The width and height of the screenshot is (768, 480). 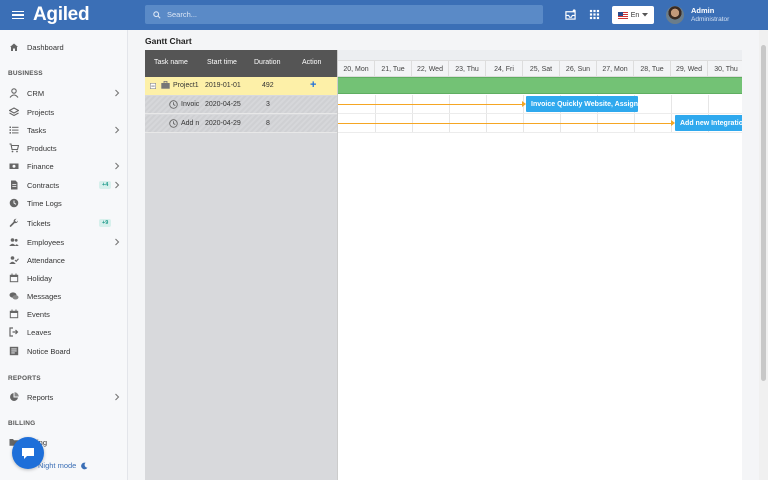 What do you see at coordinates (18, 15) in the screenshot?
I see `menu-icon` at bounding box center [18, 15].